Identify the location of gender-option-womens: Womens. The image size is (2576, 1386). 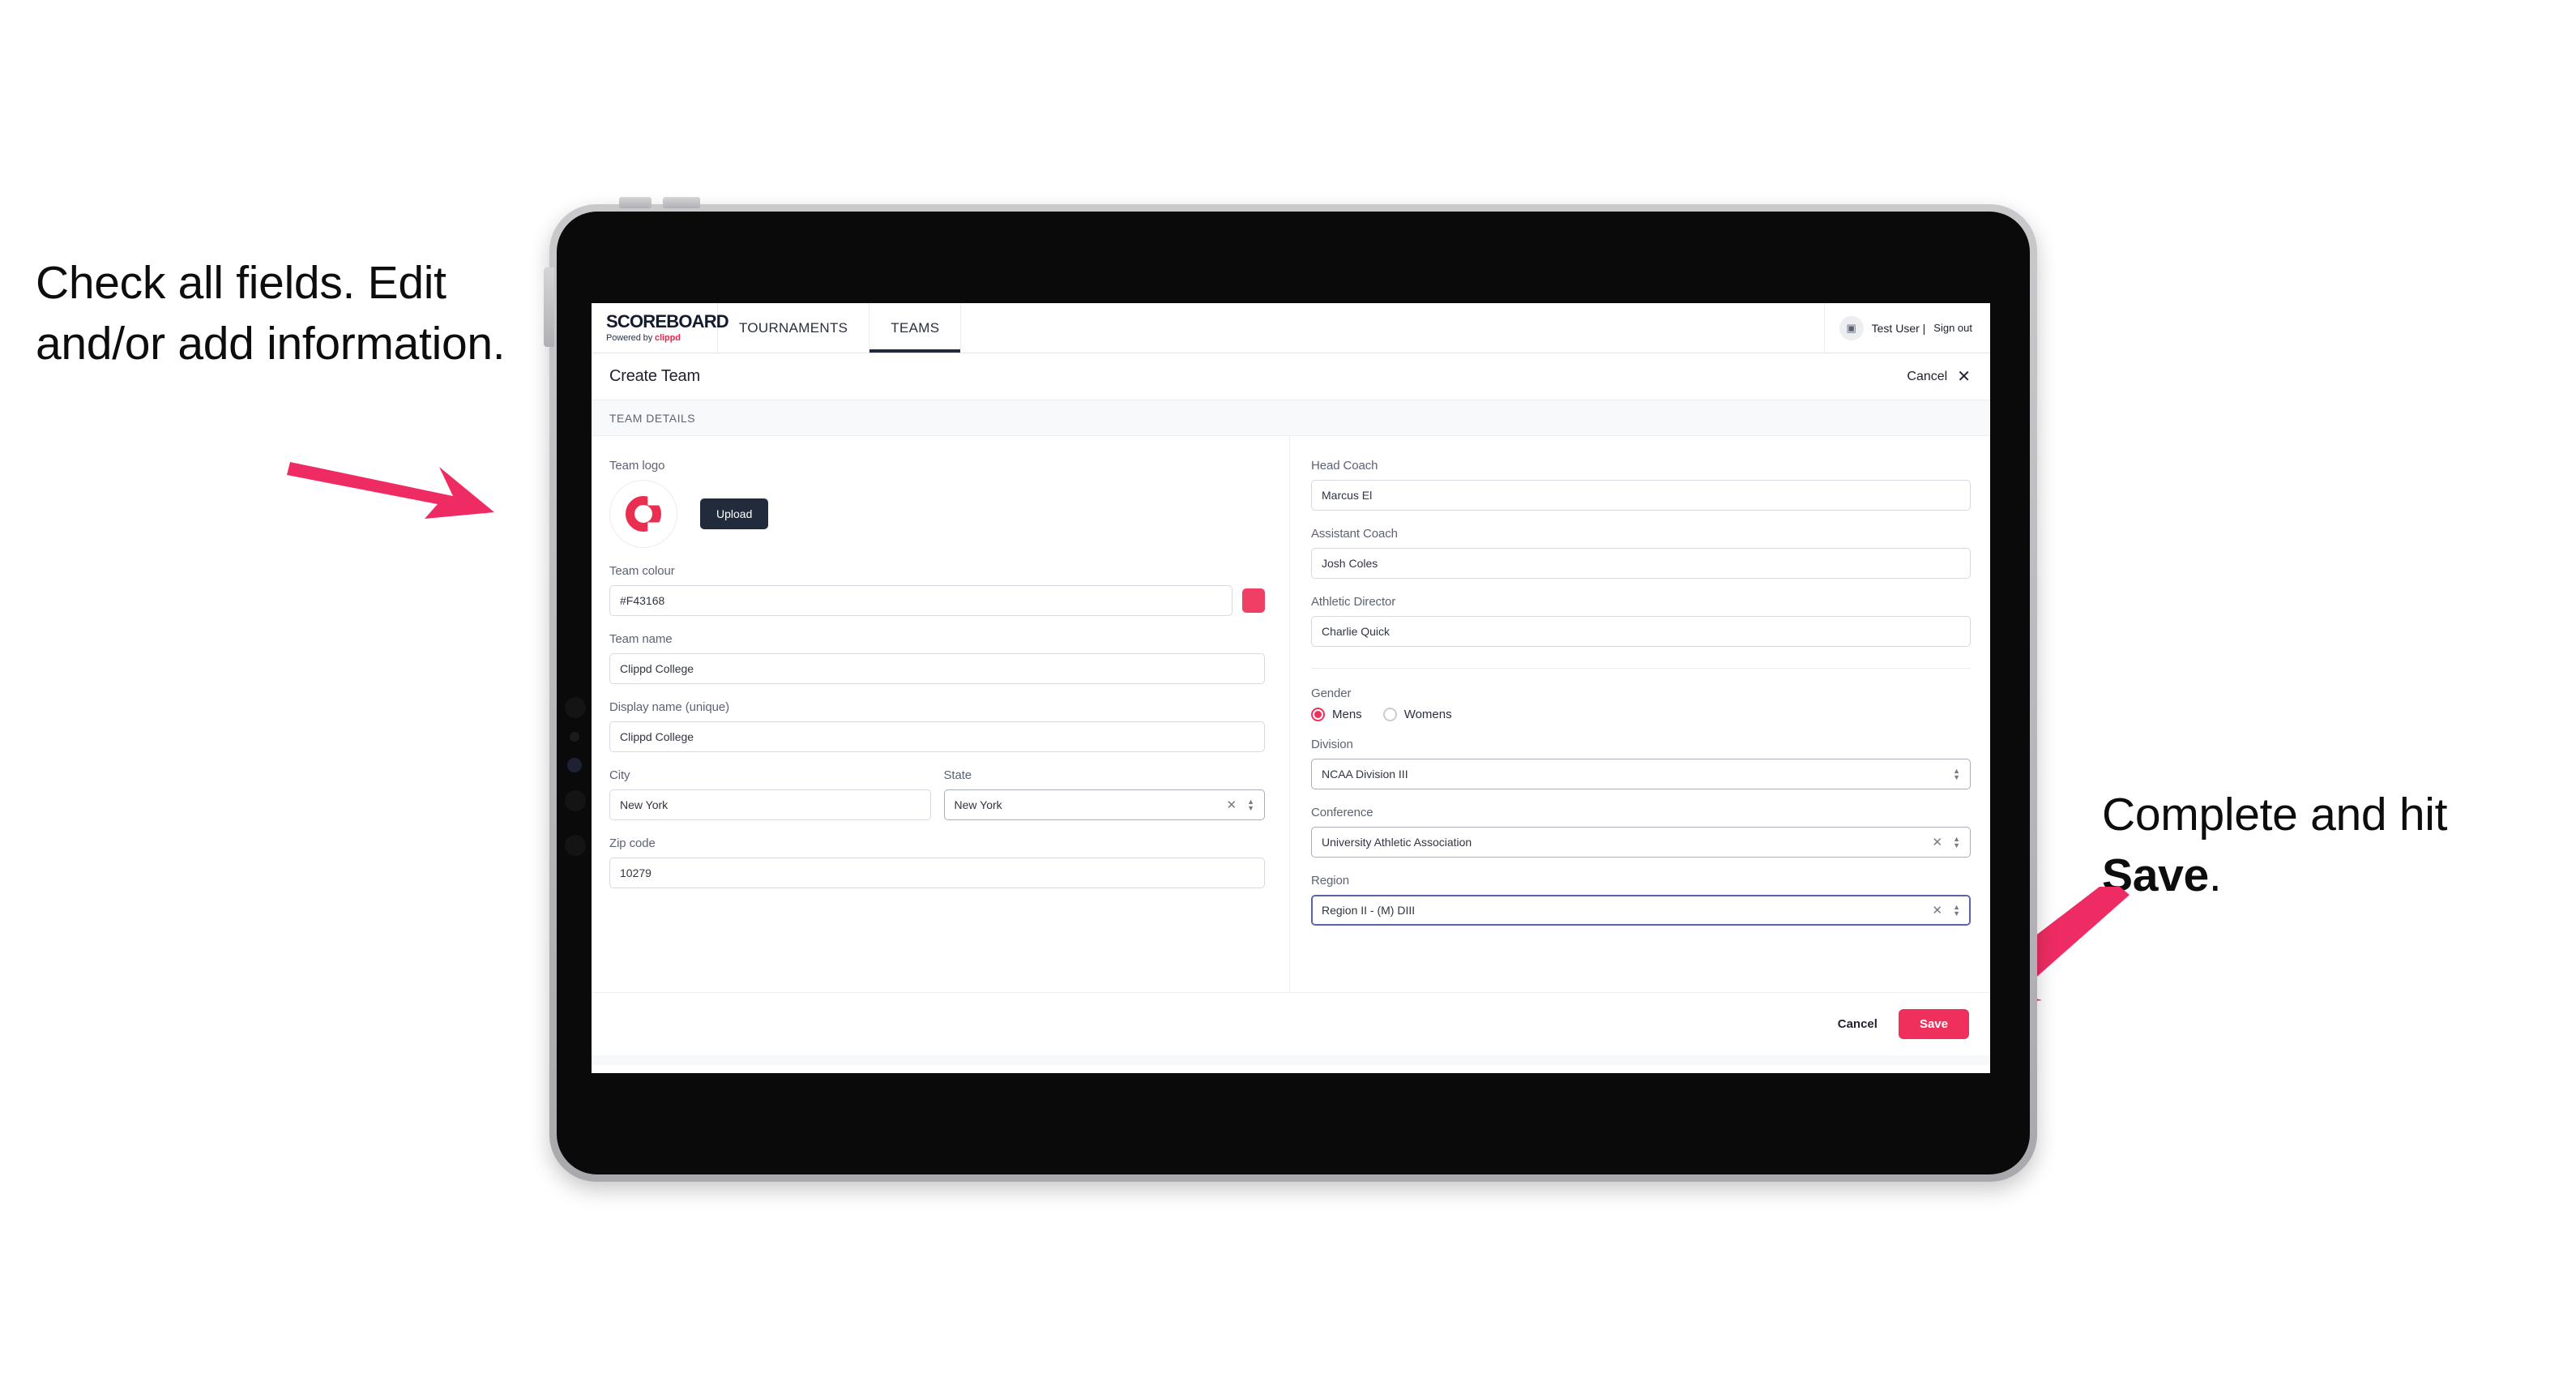
(1417, 714).